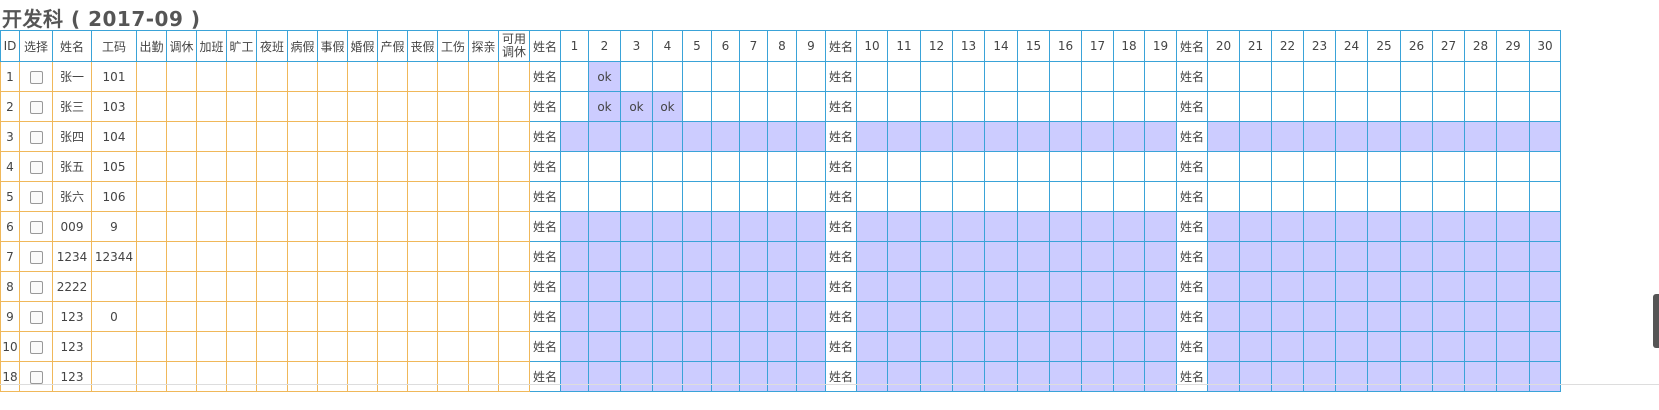 This screenshot has width=1659, height=410. Describe the element at coordinates (332, 106) in the screenshot. I see `row-personal-leave-cell` at that location.